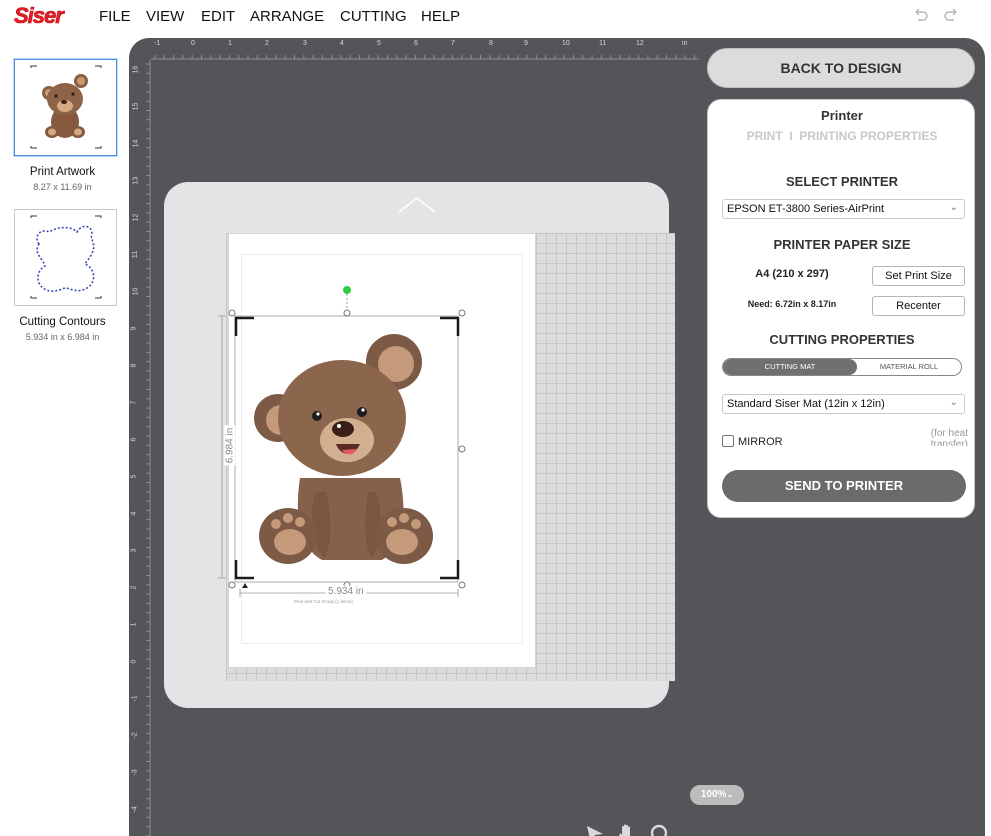 This screenshot has width=991, height=836. I want to click on paper-size-heading: PRINTER PAPER SIZE, so click(842, 244).